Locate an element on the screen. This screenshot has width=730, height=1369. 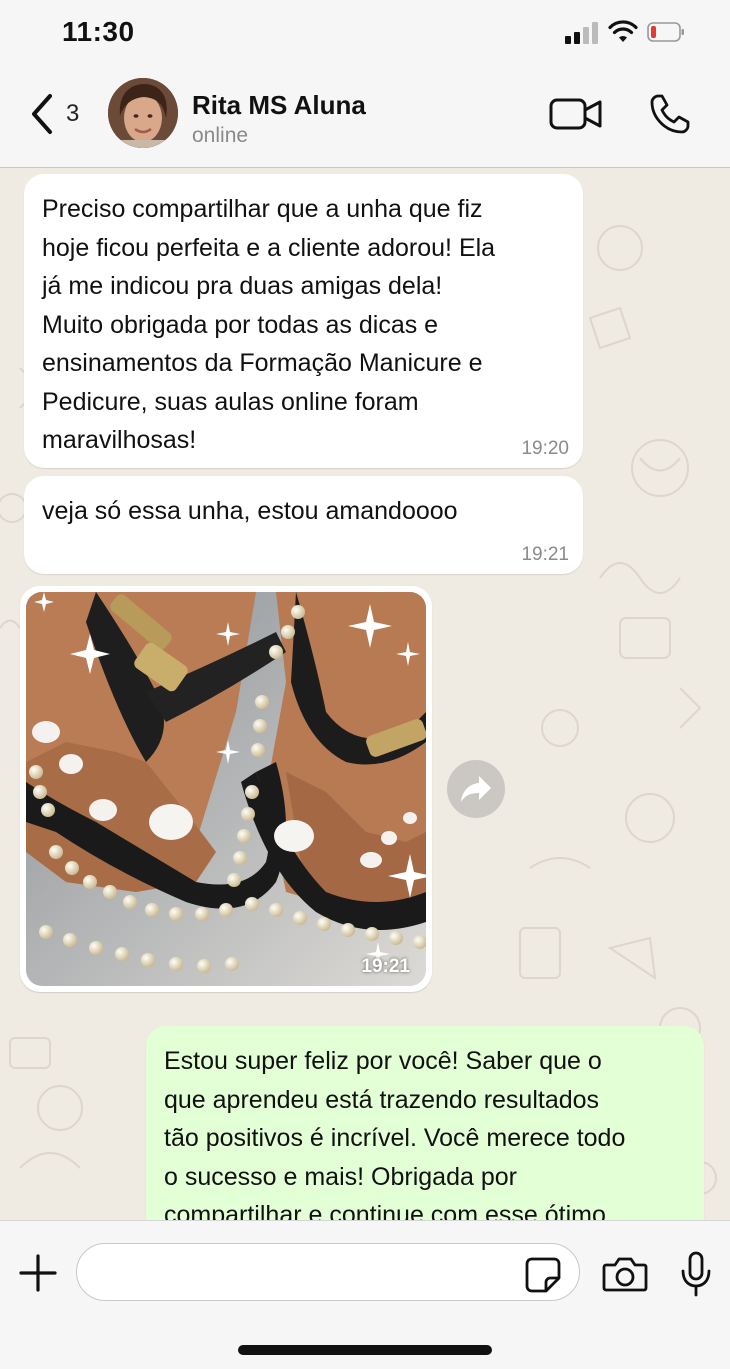
incoming-message: veja só essa unha, estou amandoooo 19:21 is located at coordinates (303, 525).